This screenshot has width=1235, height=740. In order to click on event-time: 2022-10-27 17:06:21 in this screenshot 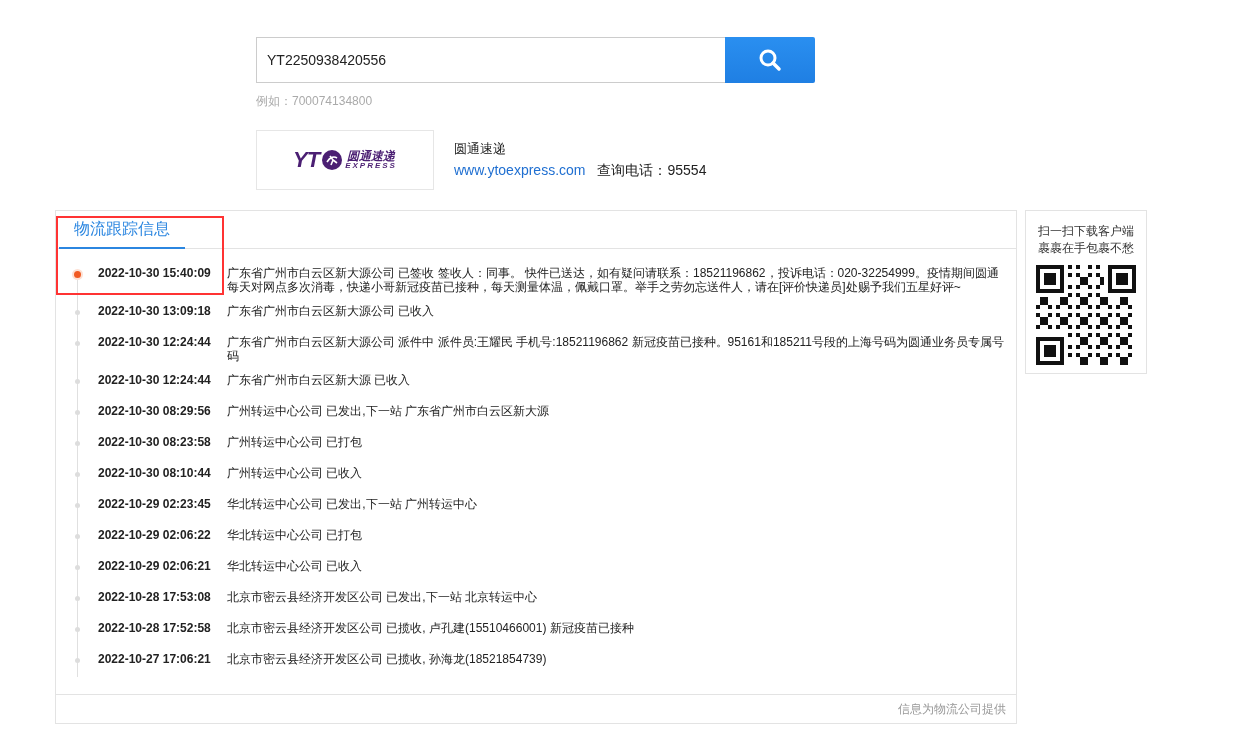, I will do `click(155, 660)`.